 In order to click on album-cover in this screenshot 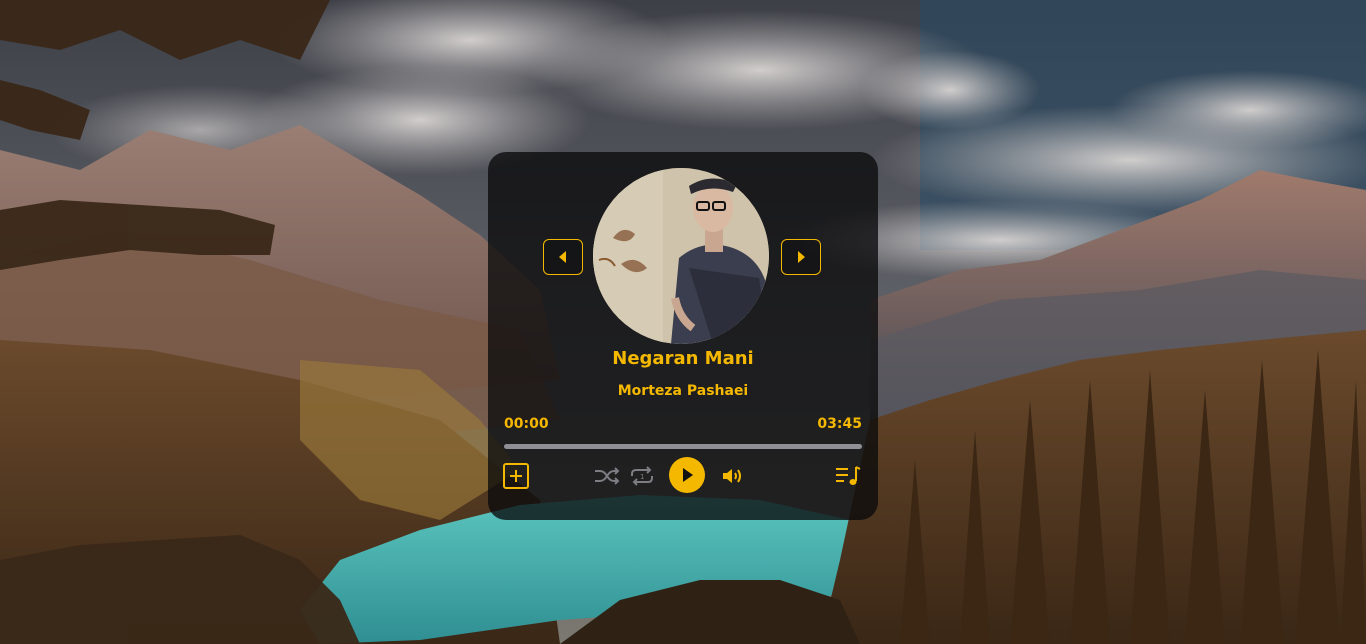, I will do `click(681, 256)`.